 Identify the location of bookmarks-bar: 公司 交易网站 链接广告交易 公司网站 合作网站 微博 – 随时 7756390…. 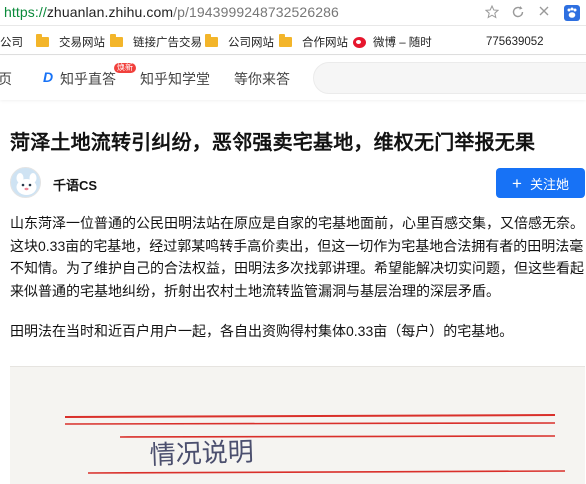
(293, 41).